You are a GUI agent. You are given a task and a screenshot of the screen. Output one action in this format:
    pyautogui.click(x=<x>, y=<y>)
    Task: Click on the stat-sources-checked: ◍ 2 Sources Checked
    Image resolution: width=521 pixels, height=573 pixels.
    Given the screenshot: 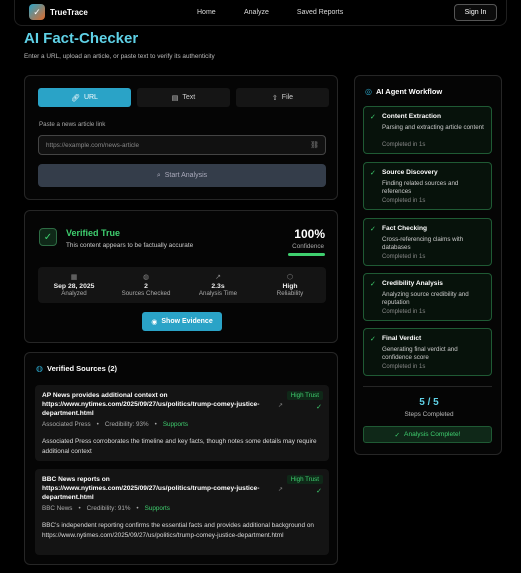 What is the action you would take?
    pyautogui.click(x=146, y=285)
    